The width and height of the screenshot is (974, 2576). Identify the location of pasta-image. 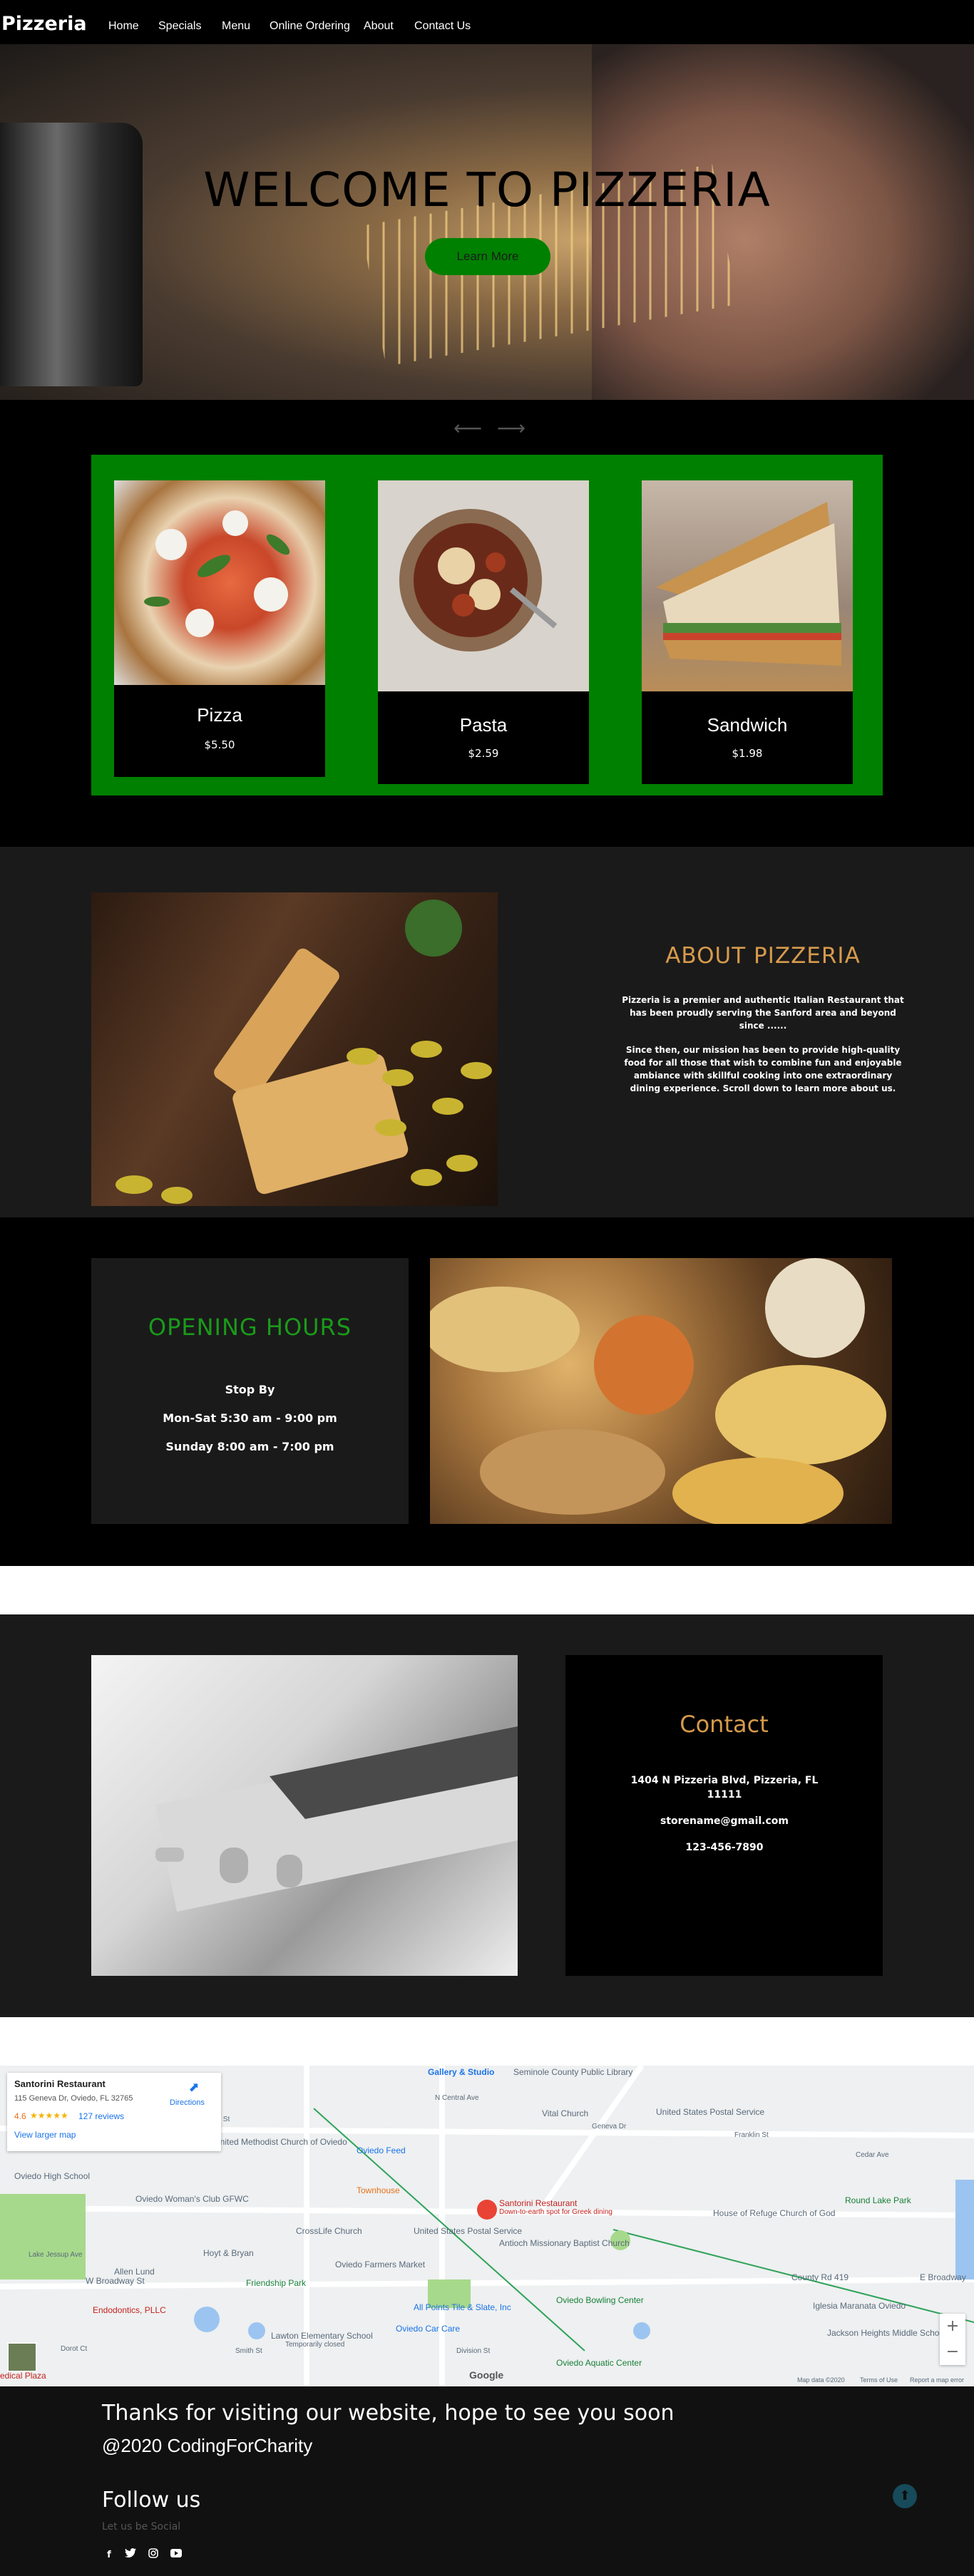
(483, 585).